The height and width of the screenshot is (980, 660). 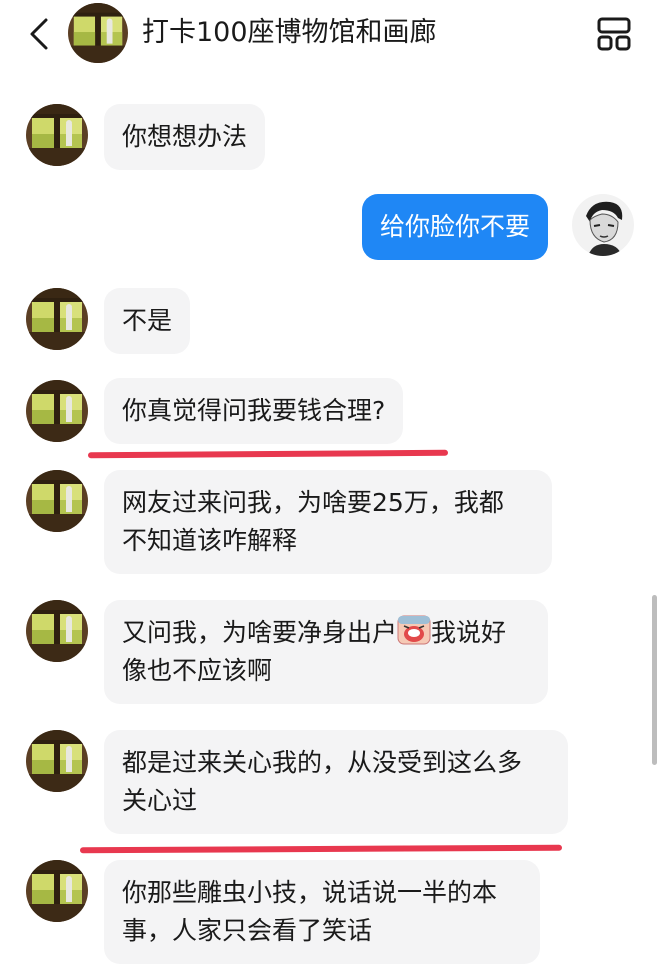 I want to click on message-bubble-received: 你那些雕虫小技，说话说一半的本 事，人家只会看了笑话, so click(x=322, y=912).